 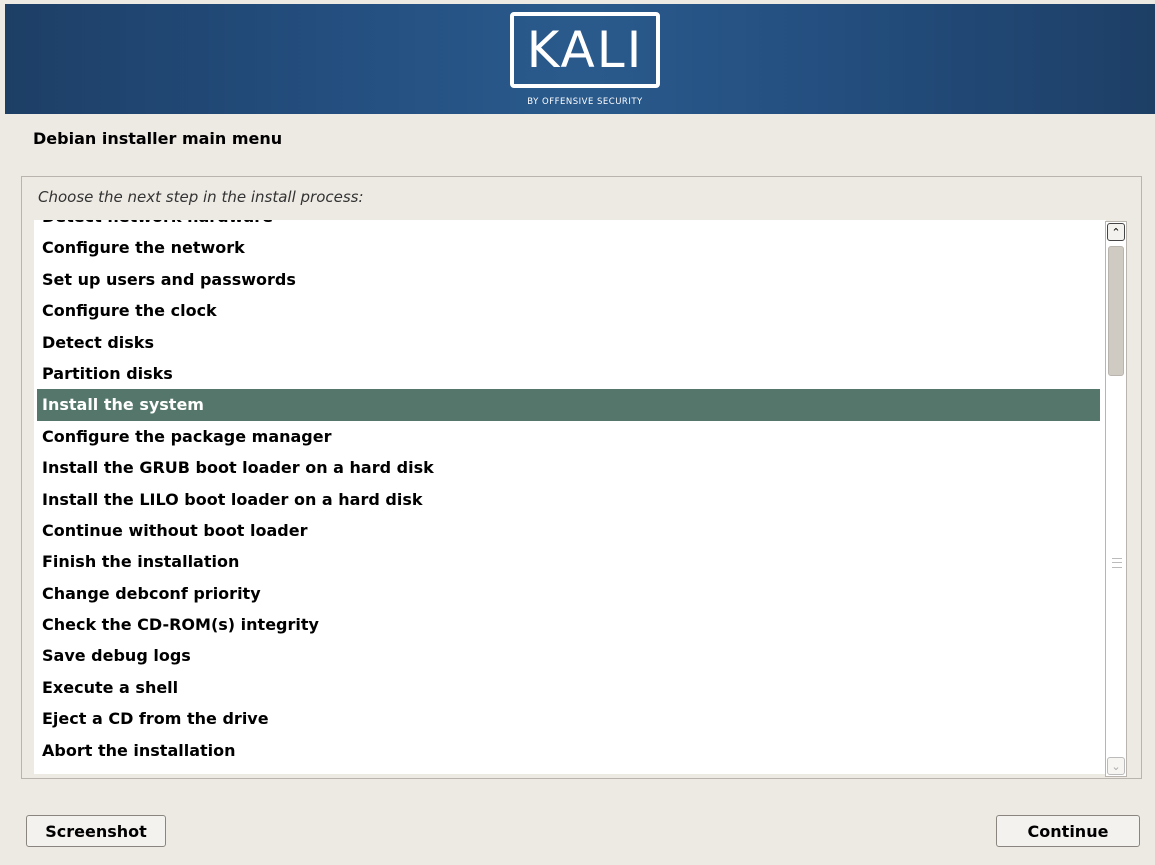 What do you see at coordinates (570, 561) in the screenshot?
I see `menu-item: Finish the installation` at bounding box center [570, 561].